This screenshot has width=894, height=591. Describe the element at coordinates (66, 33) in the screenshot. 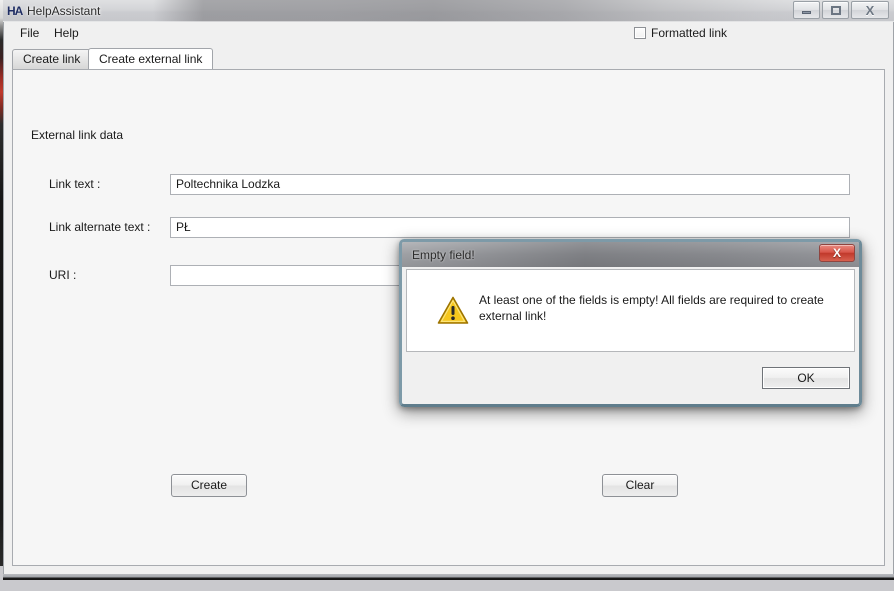

I see `menu-item-help: Help` at that location.